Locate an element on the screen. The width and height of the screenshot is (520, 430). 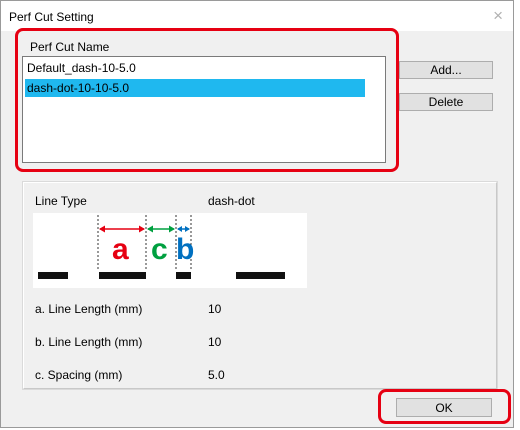
ok-button: OK is located at coordinates (444, 407).